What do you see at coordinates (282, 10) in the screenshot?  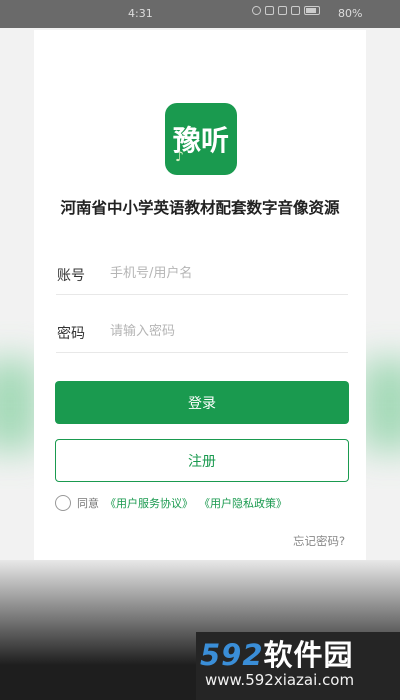 I see `signal-icon` at bounding box center [282, 10].